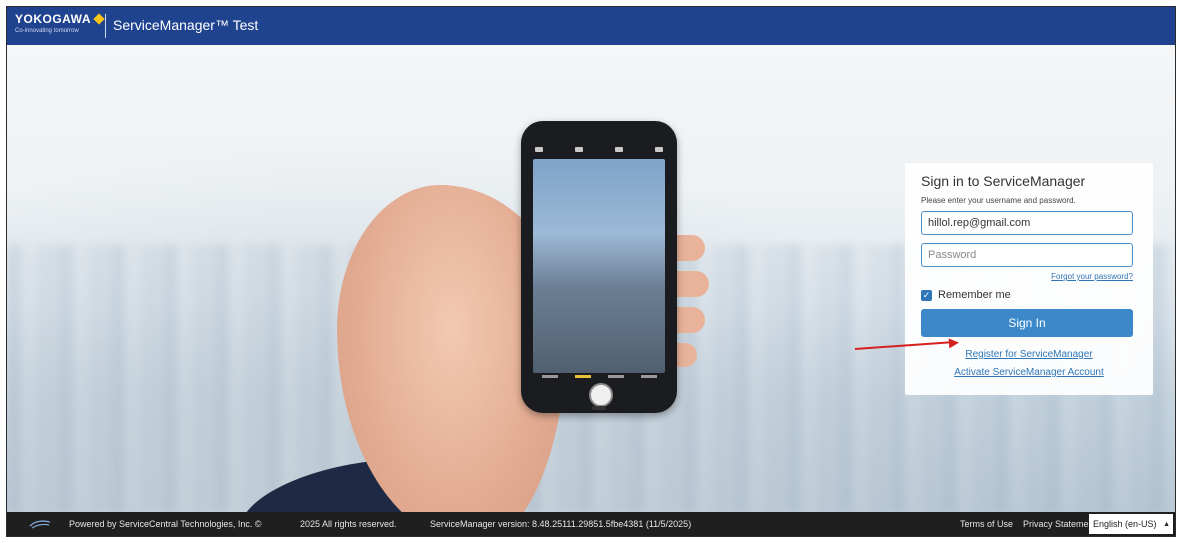 The height and width of the screenshot is (543, 1182). Describe the element at coordinates (1059, 524) in the screenshot. I see `privacy-statement-link: Privacy Statement` at that location.